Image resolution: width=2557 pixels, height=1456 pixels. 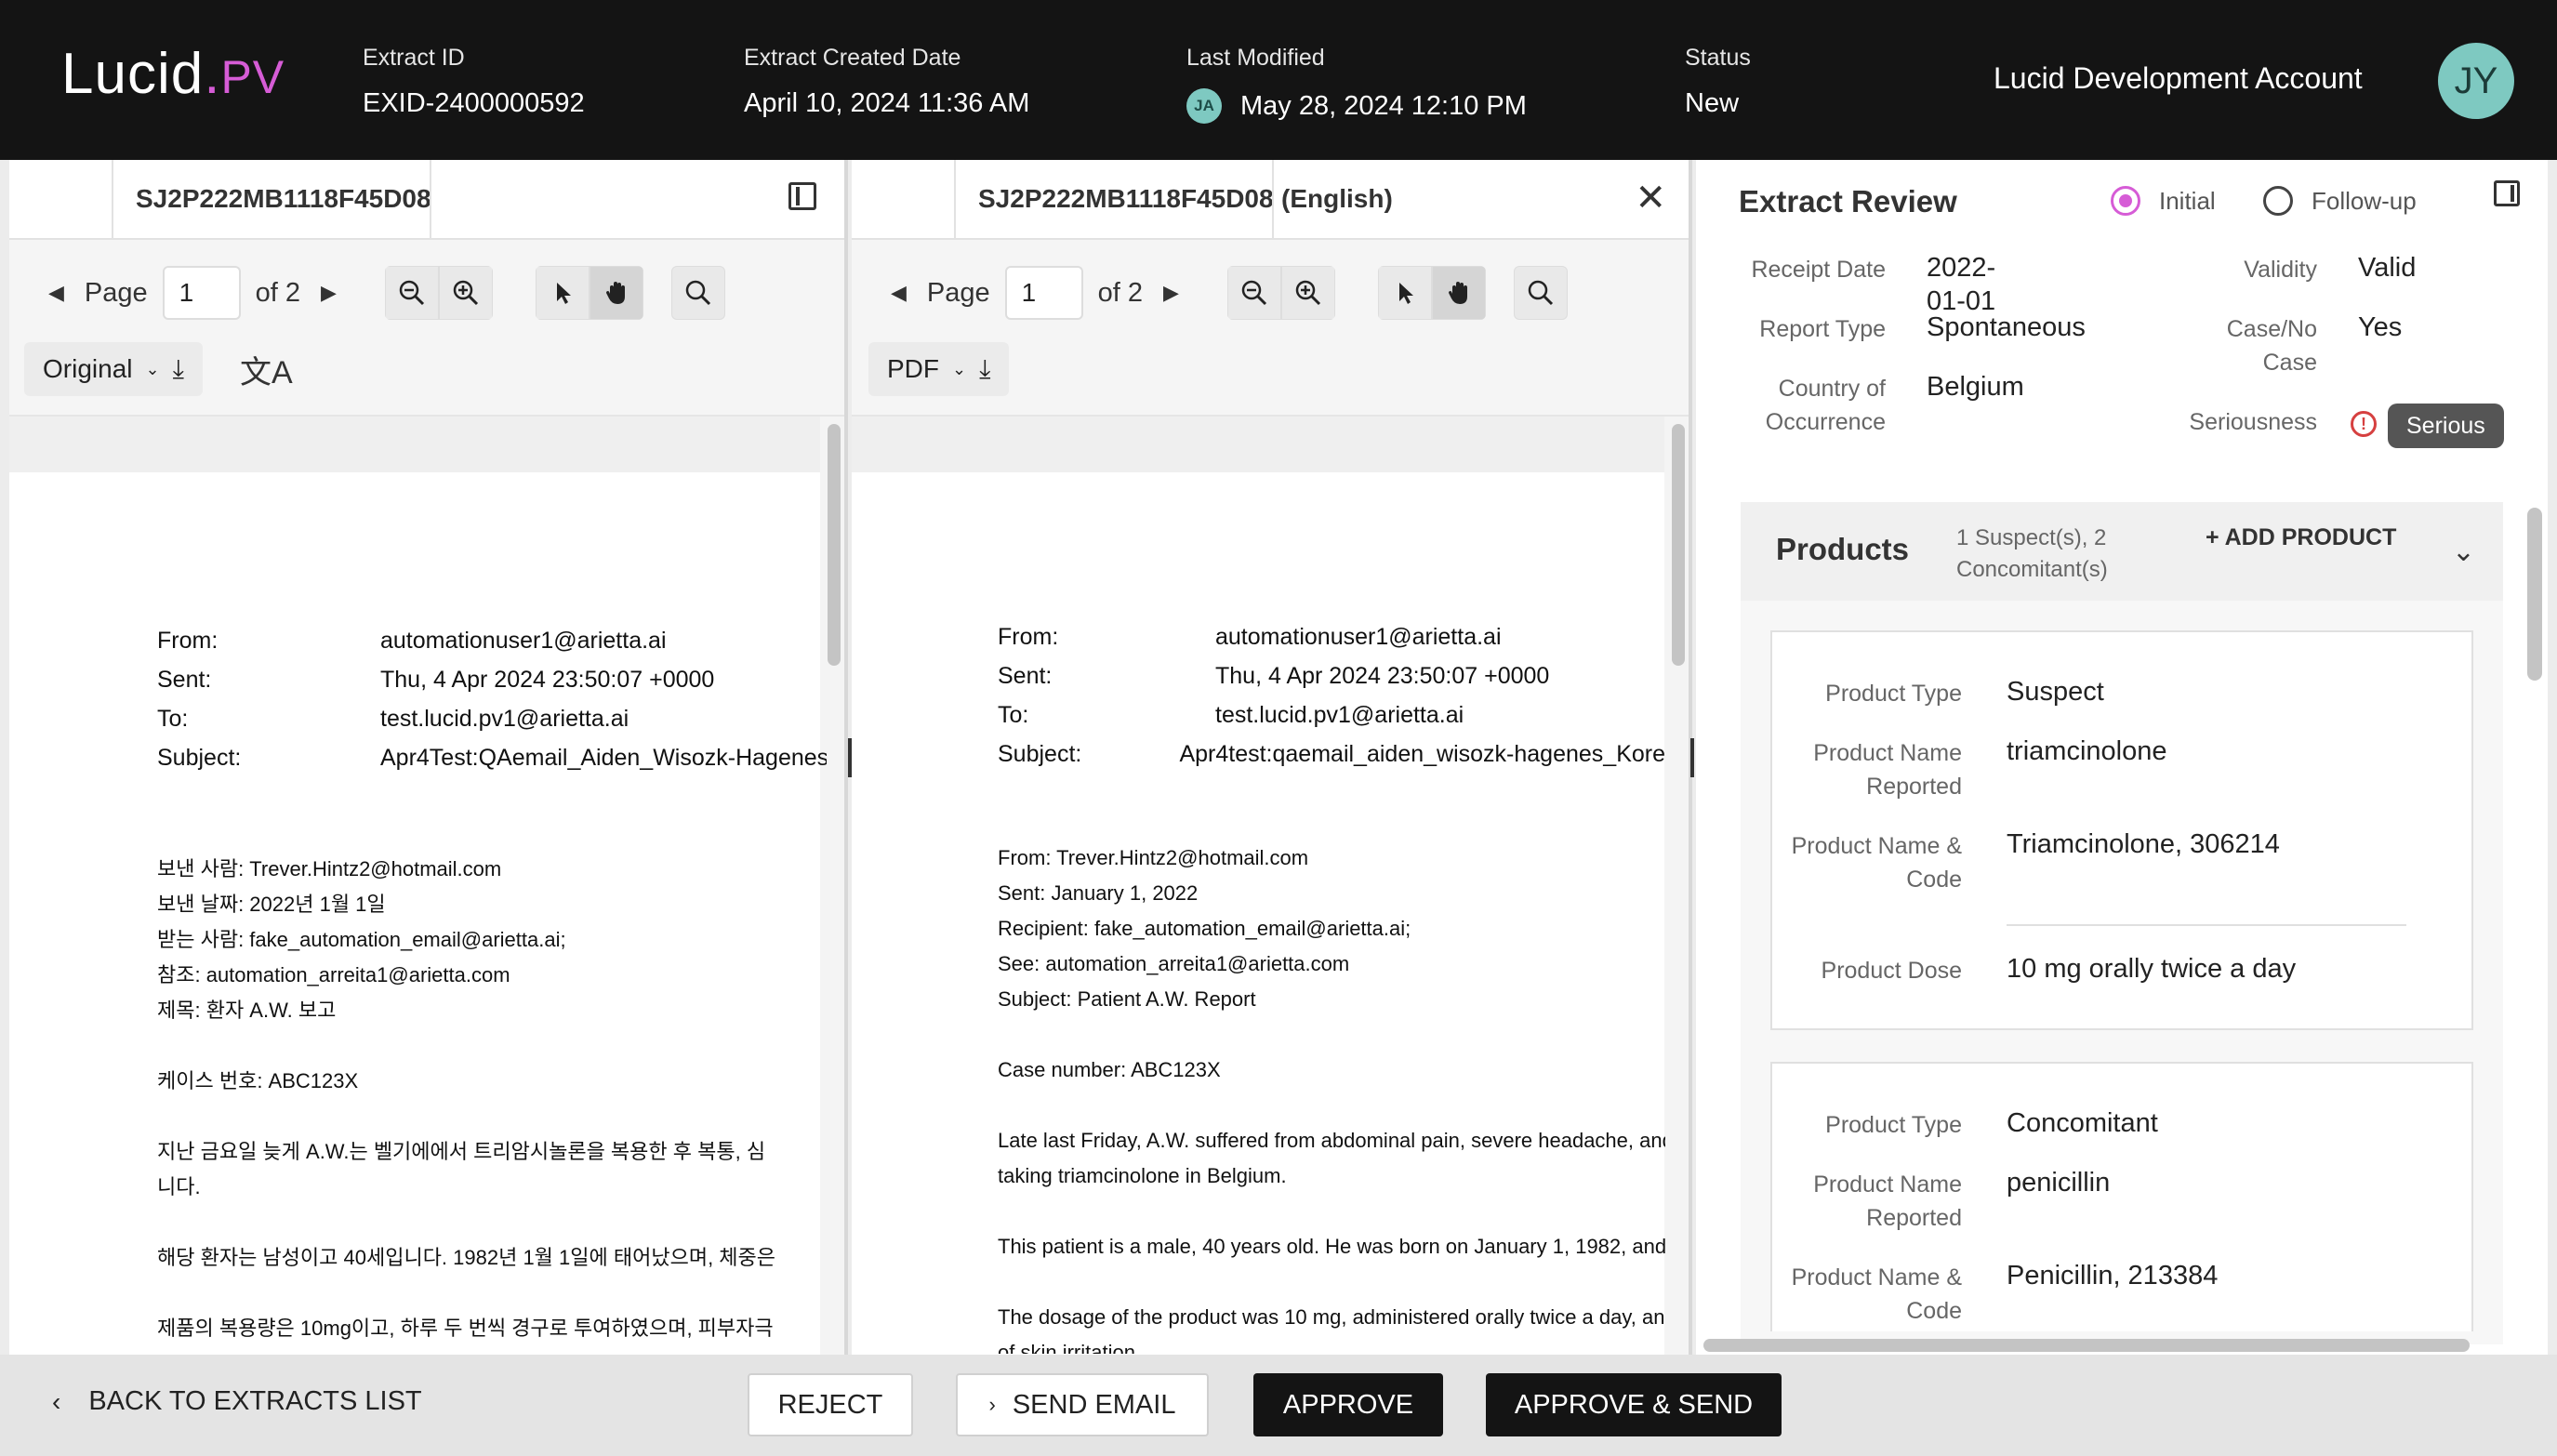 What do you see at coordinates (1822, 329) in the screenshot?
I see `report-type-label: Report Type` at bounding box center [1822, 329].